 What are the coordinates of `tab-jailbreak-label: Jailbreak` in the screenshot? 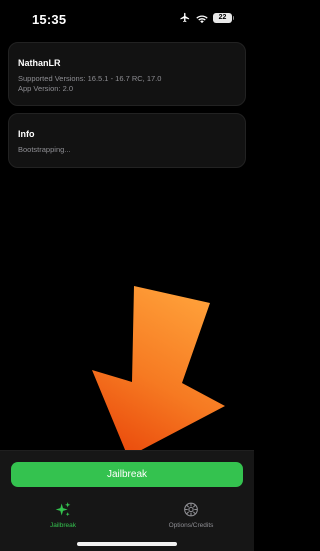 It's located at (62, 525).